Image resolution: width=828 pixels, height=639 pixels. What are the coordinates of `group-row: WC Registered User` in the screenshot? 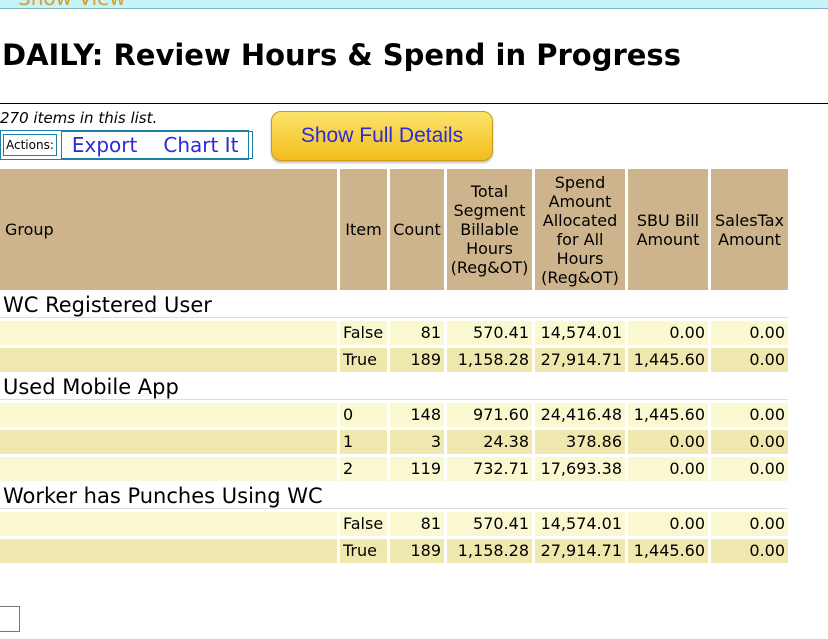 It's located at (394, 305).